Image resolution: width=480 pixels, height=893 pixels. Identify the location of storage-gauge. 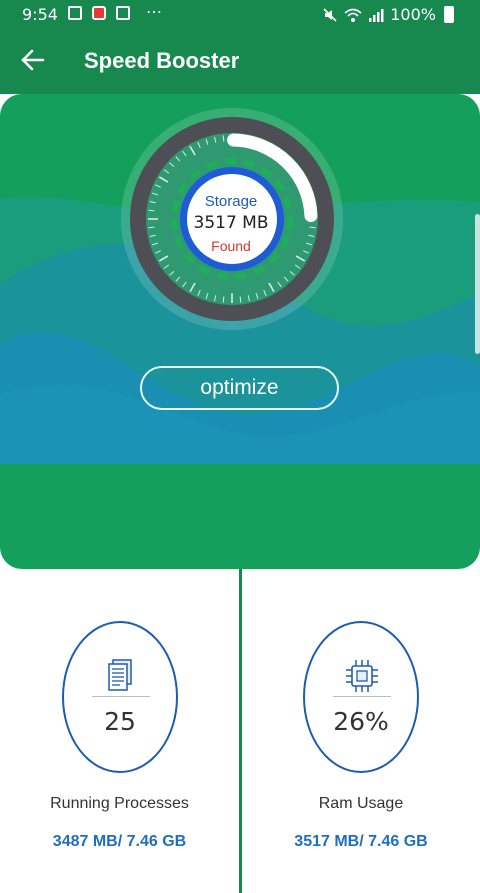
(232, 219).